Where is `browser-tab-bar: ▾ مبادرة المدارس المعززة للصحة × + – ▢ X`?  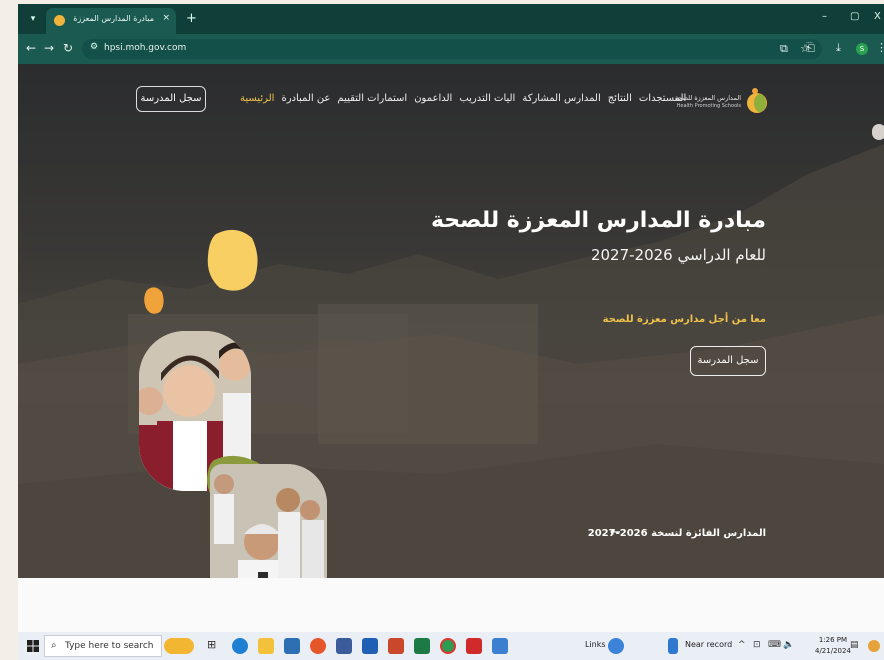
browser-tab-bar: ▾ مبادرة المدارس المعززة للصحة × + – ▢ X is located at coordinates (451, 19).